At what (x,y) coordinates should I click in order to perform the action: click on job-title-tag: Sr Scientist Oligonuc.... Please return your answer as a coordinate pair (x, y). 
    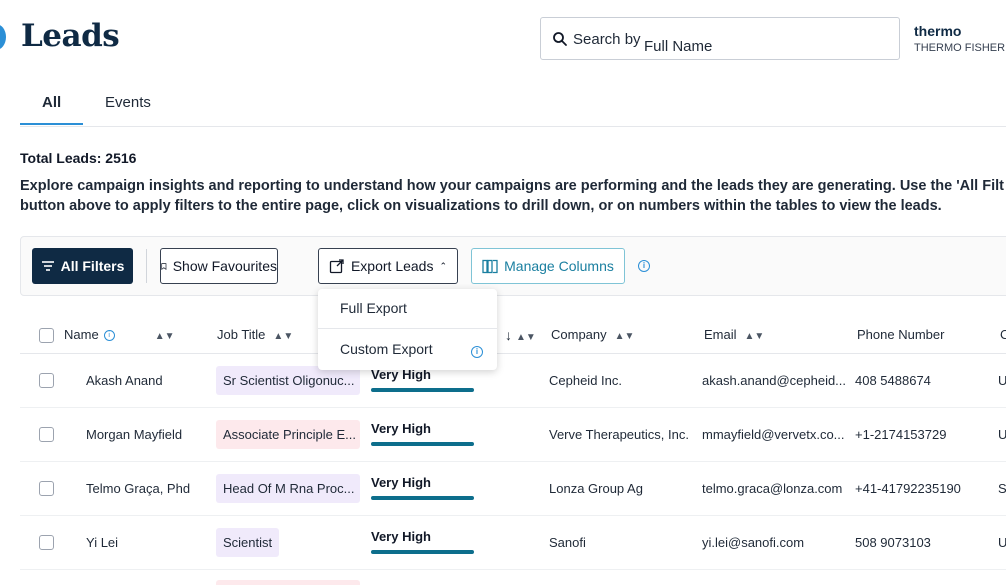
    Looking at the image, I should click on (288, 380).